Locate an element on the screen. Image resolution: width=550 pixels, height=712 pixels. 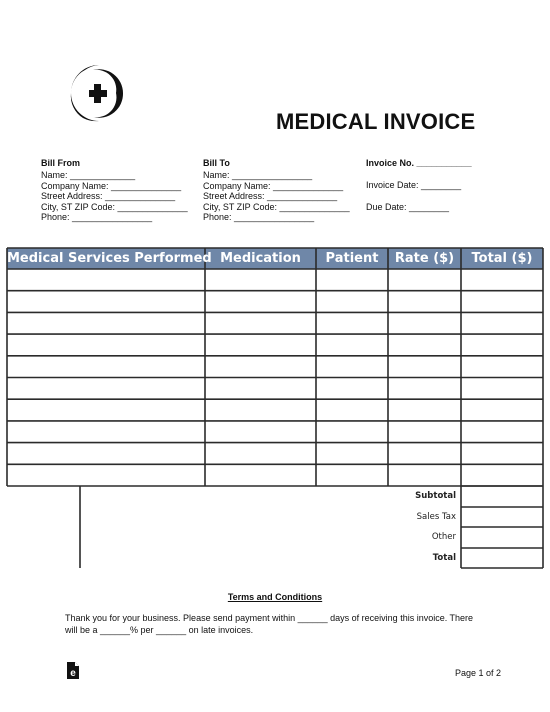
total-value-field is located at coordinates (502, 558).